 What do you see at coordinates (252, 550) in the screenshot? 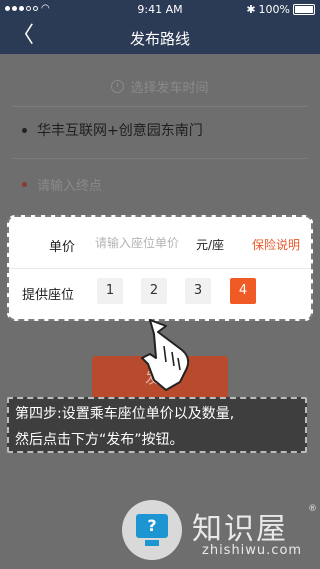
I see `watermark-url: zhishiwu.com` at bounding box center [252, 550].